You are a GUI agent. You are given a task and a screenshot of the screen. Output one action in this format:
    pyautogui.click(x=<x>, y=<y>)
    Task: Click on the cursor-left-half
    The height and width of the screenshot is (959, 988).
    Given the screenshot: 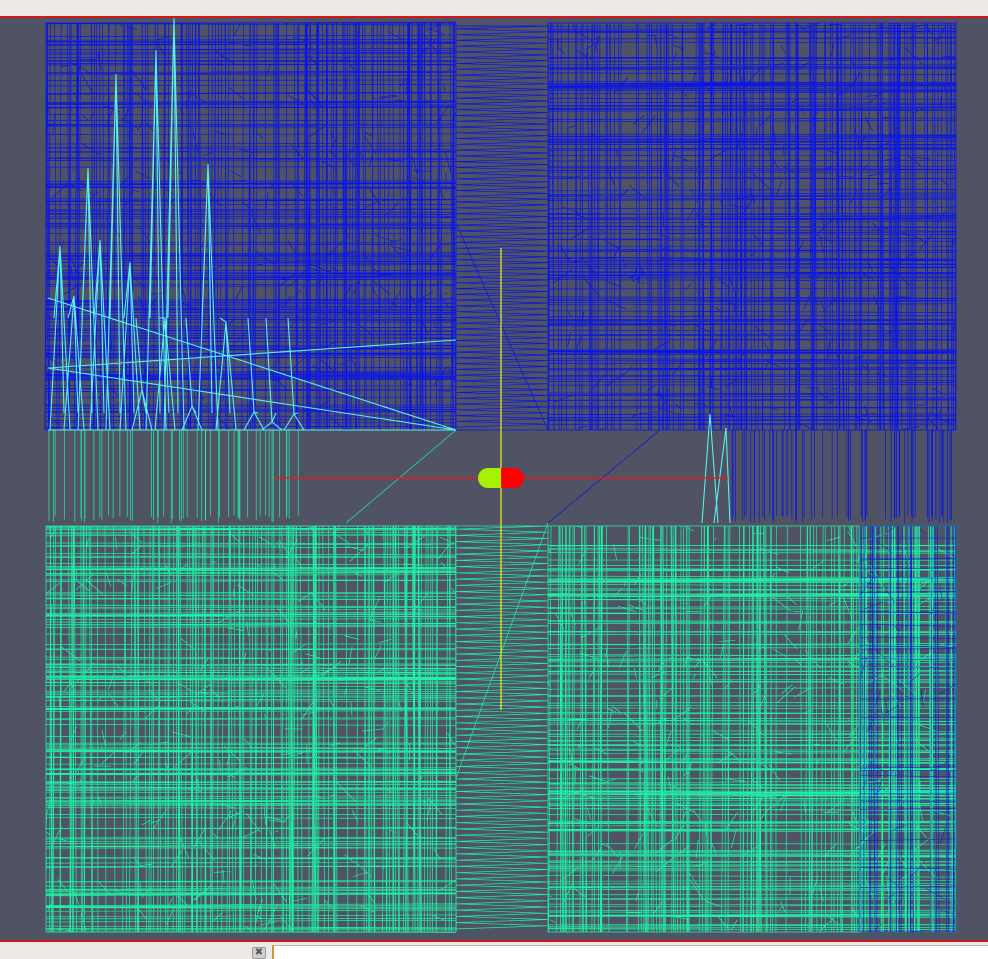 What is the action you would take?
    pyautogui.click(x=489, y=478)
    